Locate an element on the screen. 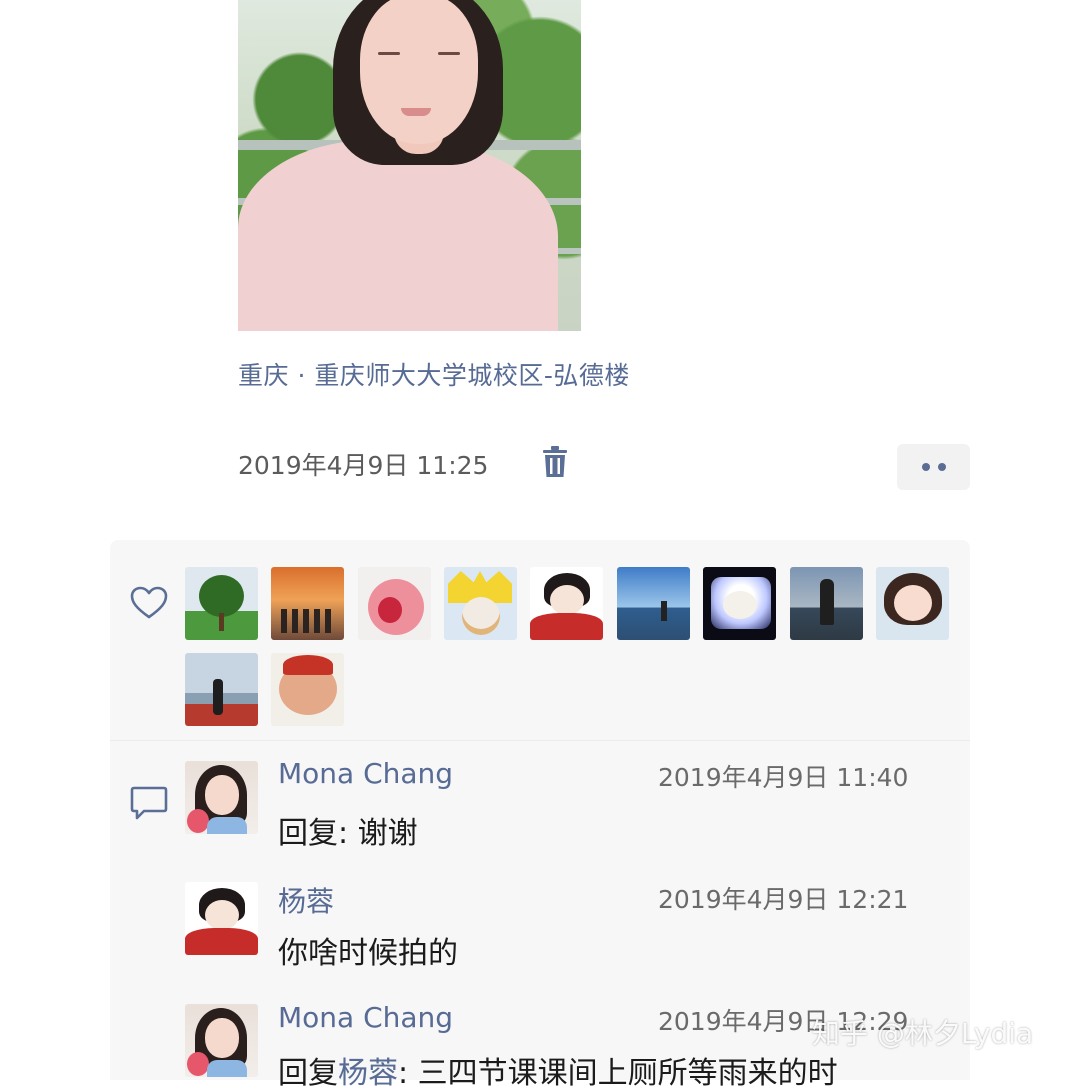  mention-link: 杨蓉 is located at coordinates (368, 1073).